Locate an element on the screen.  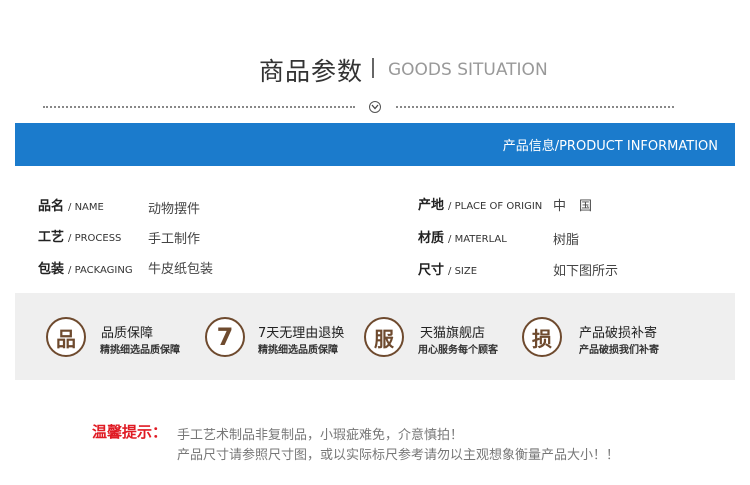
section-title: 商品参数 is located at coordinates (311, 71).